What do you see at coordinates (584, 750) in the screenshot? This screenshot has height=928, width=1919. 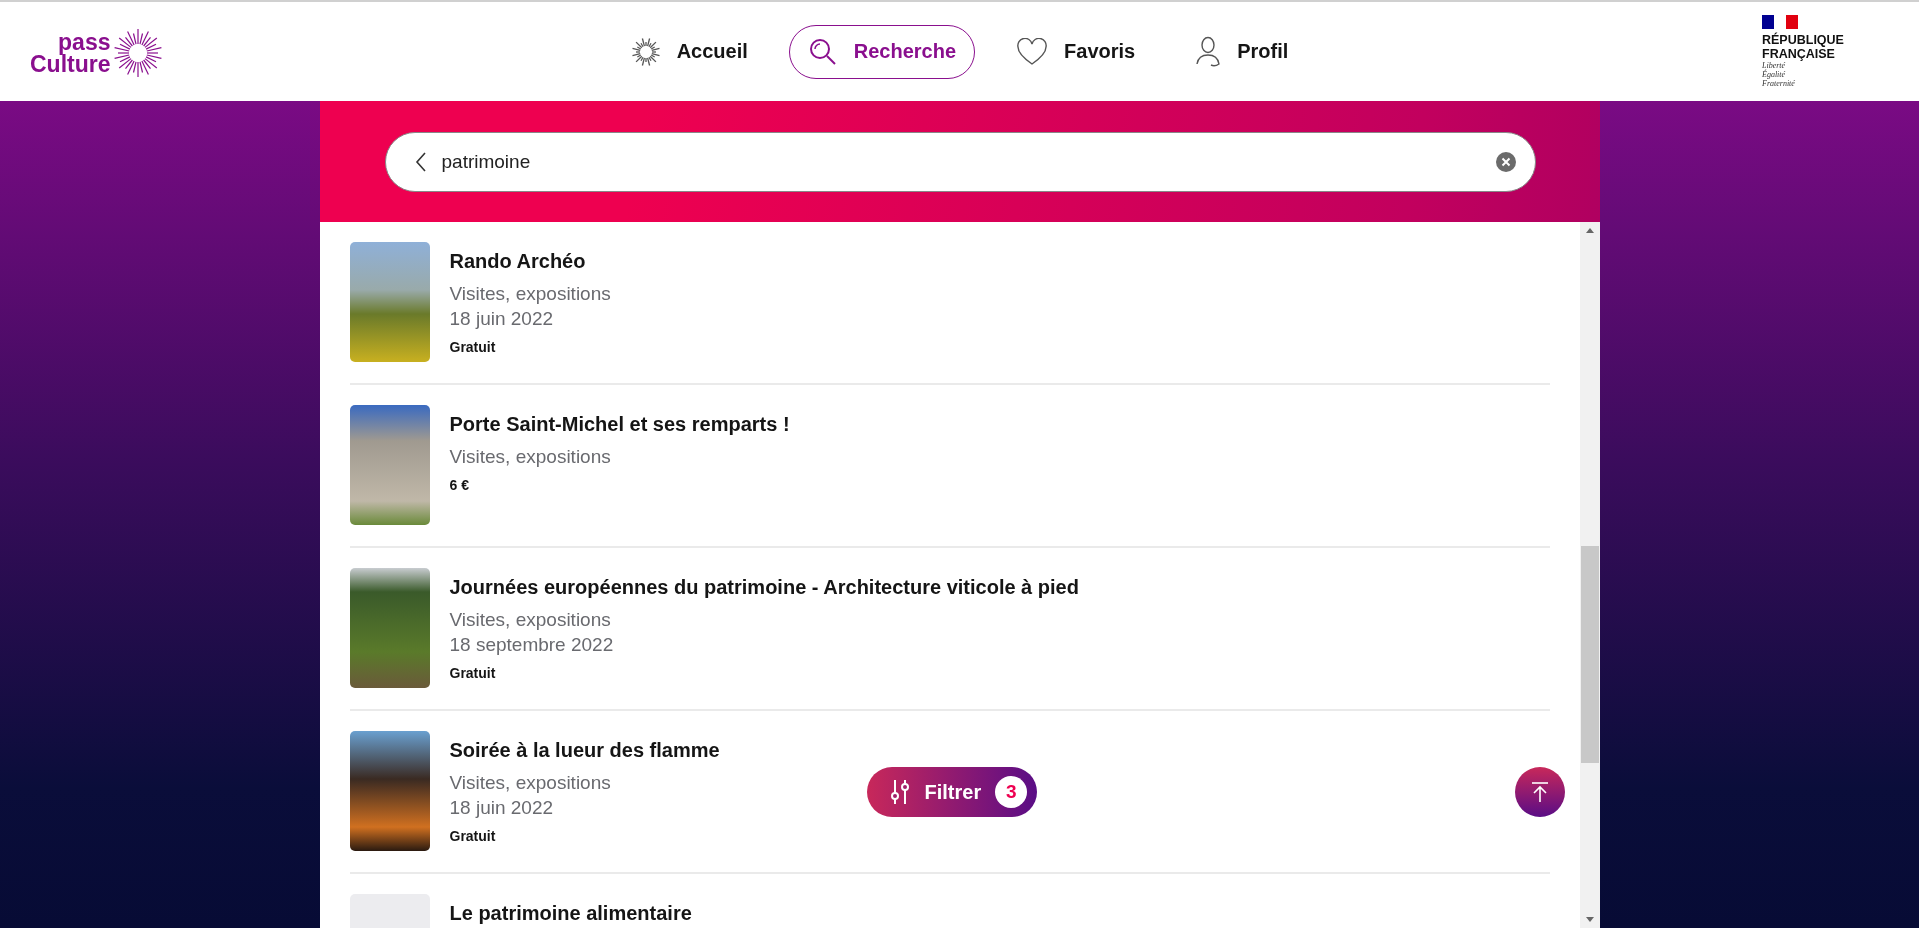 I see `offer-title: Soirée à la lueur des flamme` at bounding box center [584, 750].